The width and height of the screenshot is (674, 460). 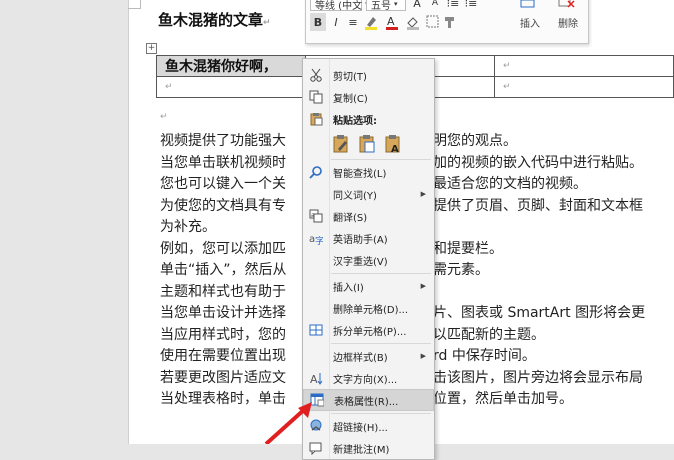 What do you see at coordinates (475, 140) in the screenshot?
I see `document-line: 明您的观点。` at bounding box center [475, 140].